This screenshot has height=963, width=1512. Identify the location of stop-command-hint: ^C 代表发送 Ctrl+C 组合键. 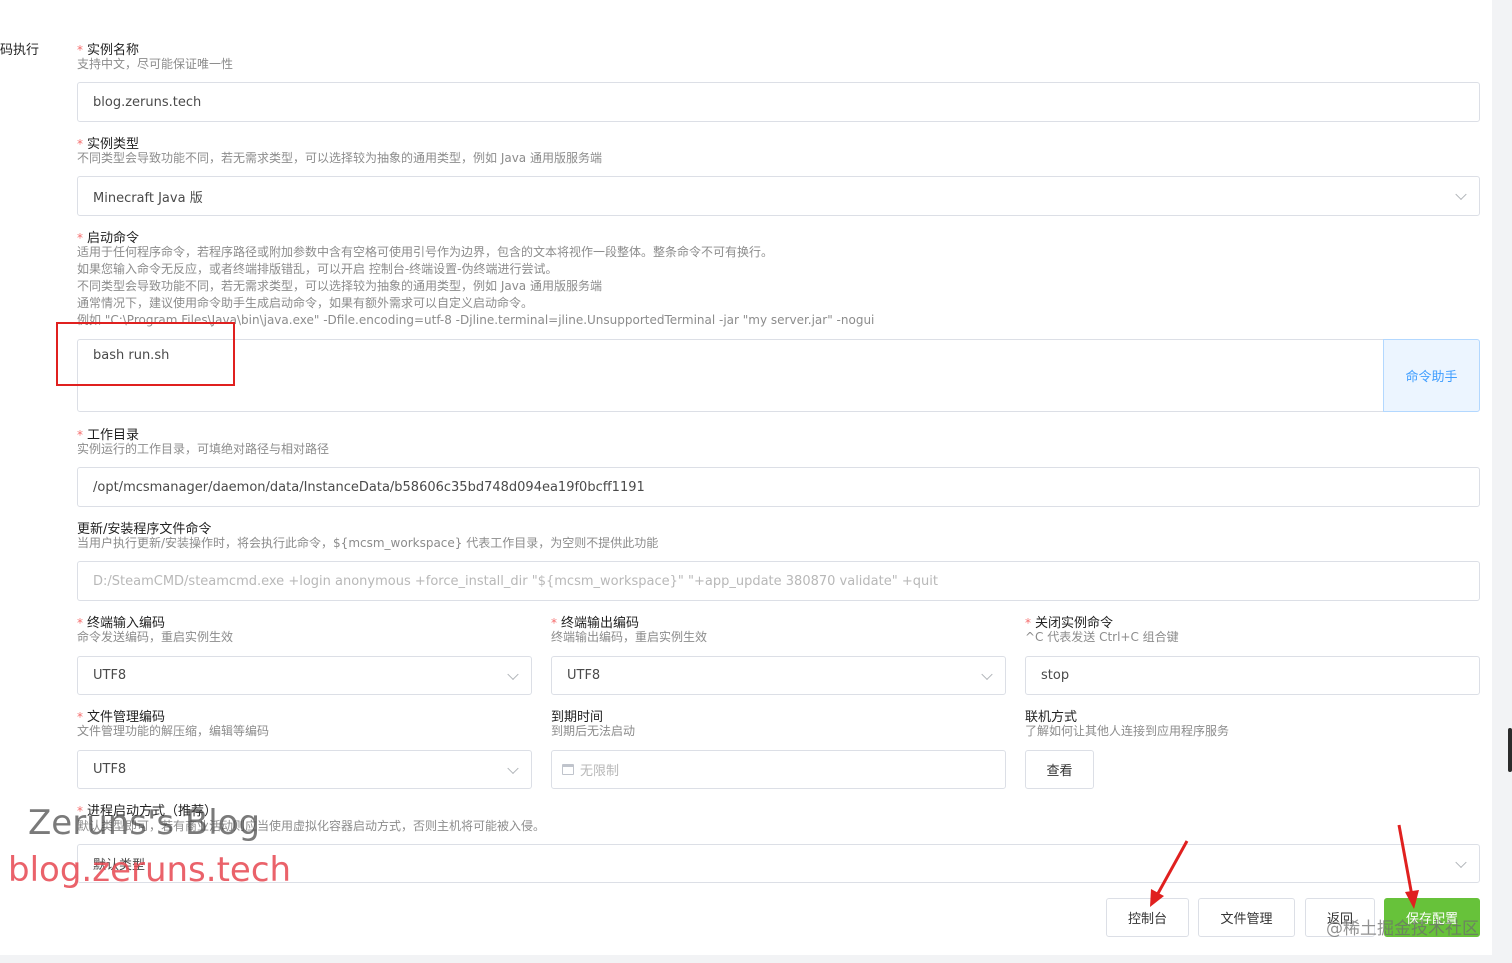
(1102, 637).